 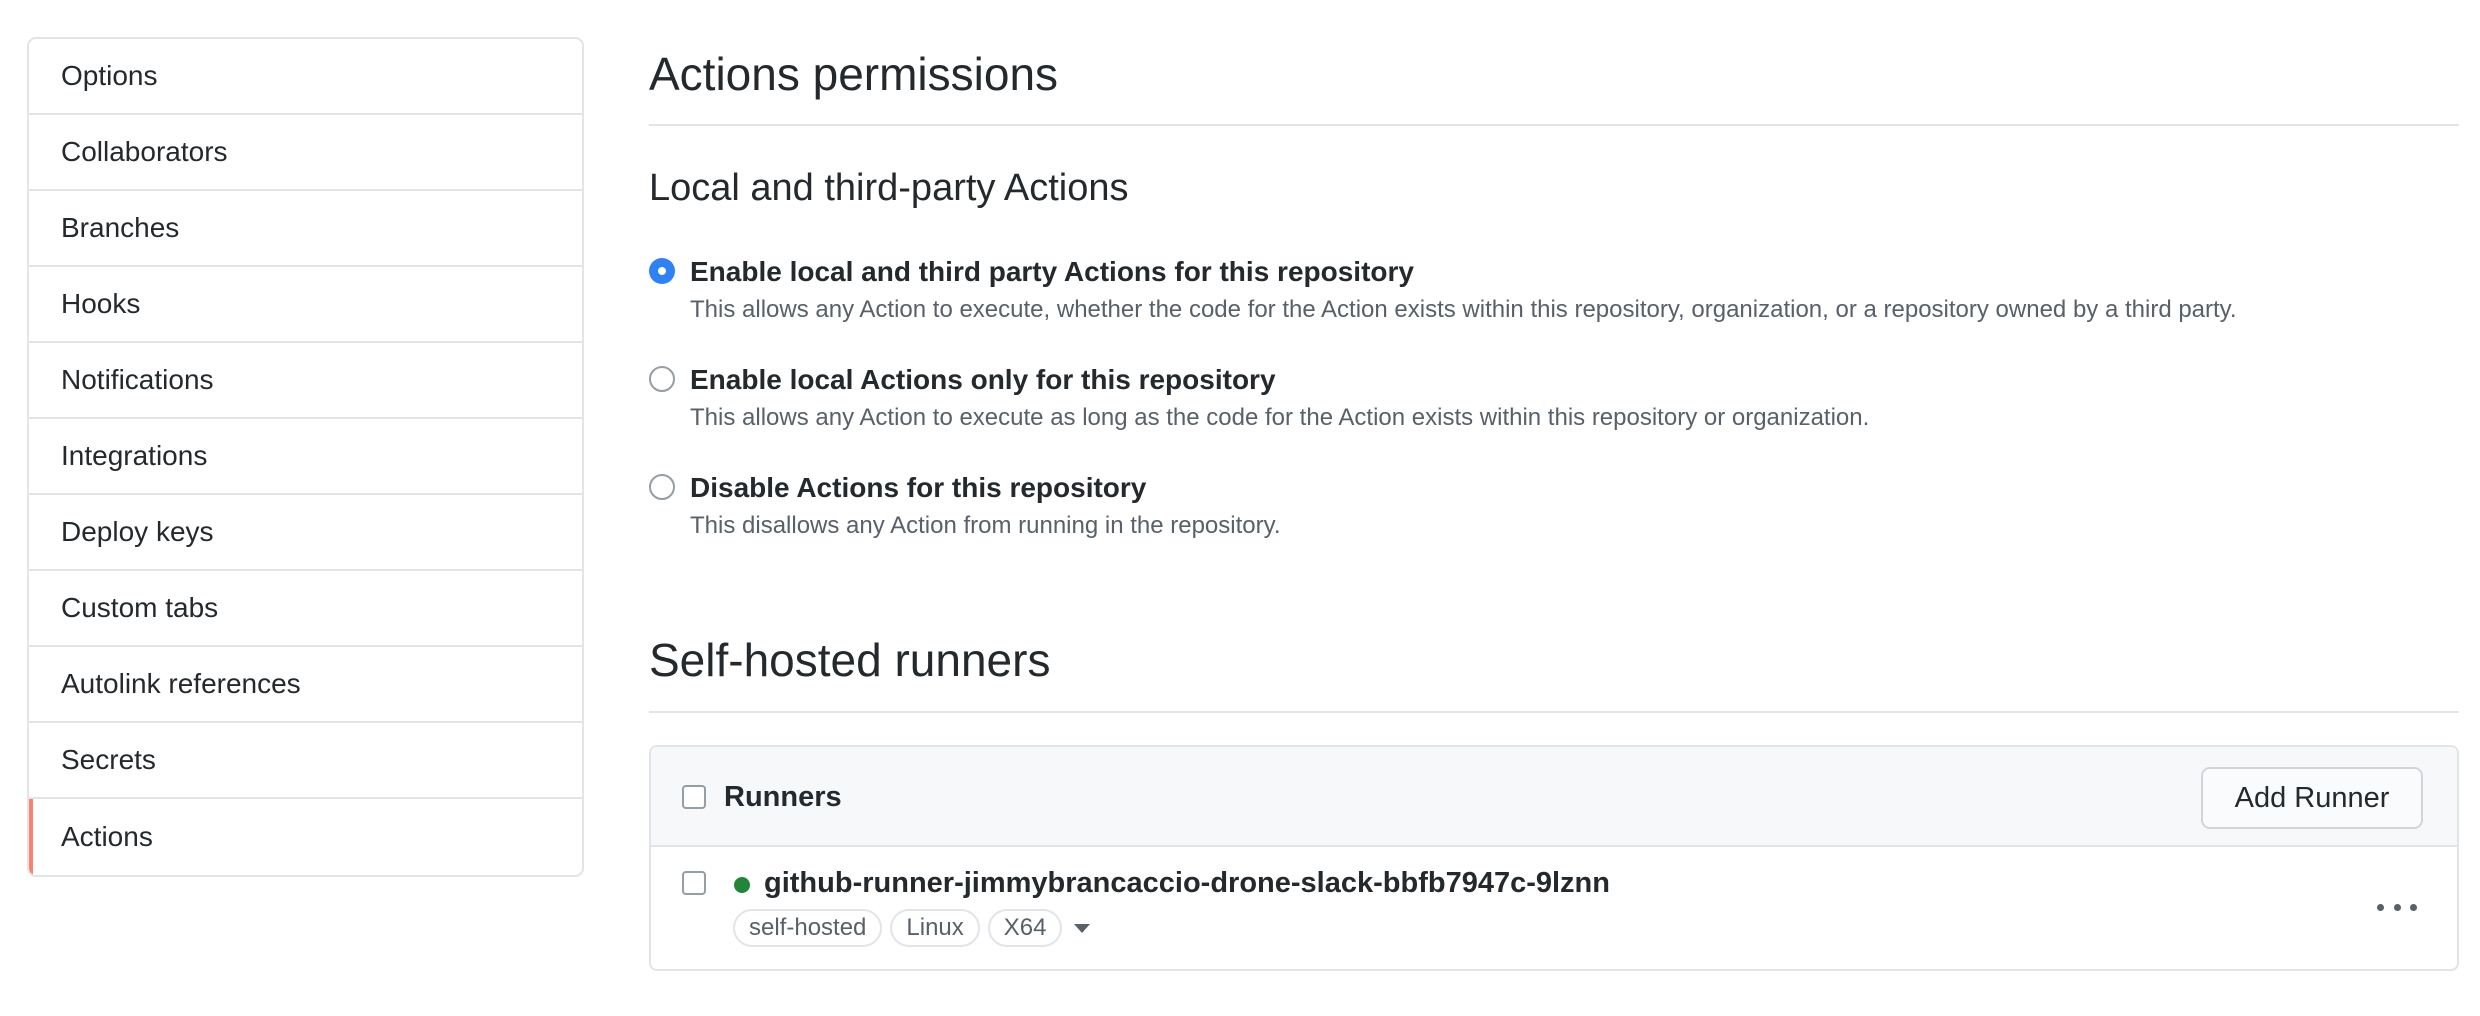 I want to click on sidebar-item-secrets: Secrets, so click(x=305, y=761).